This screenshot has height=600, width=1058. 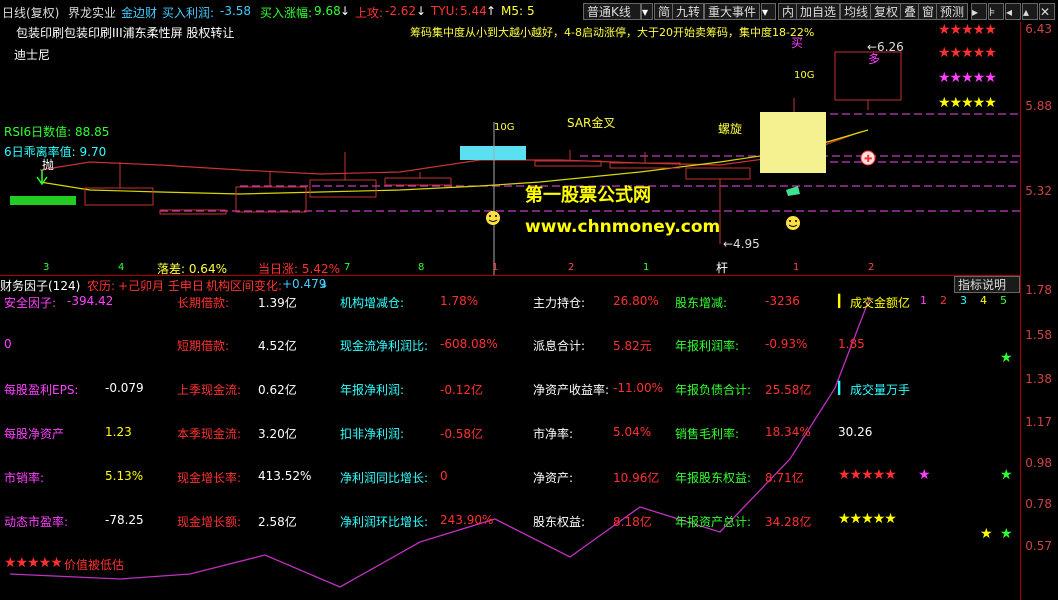 What do you see at coordinates (445, 11) in the screenshot?
I see `tyu-label: TYU:` at bounding box center [445, 11].